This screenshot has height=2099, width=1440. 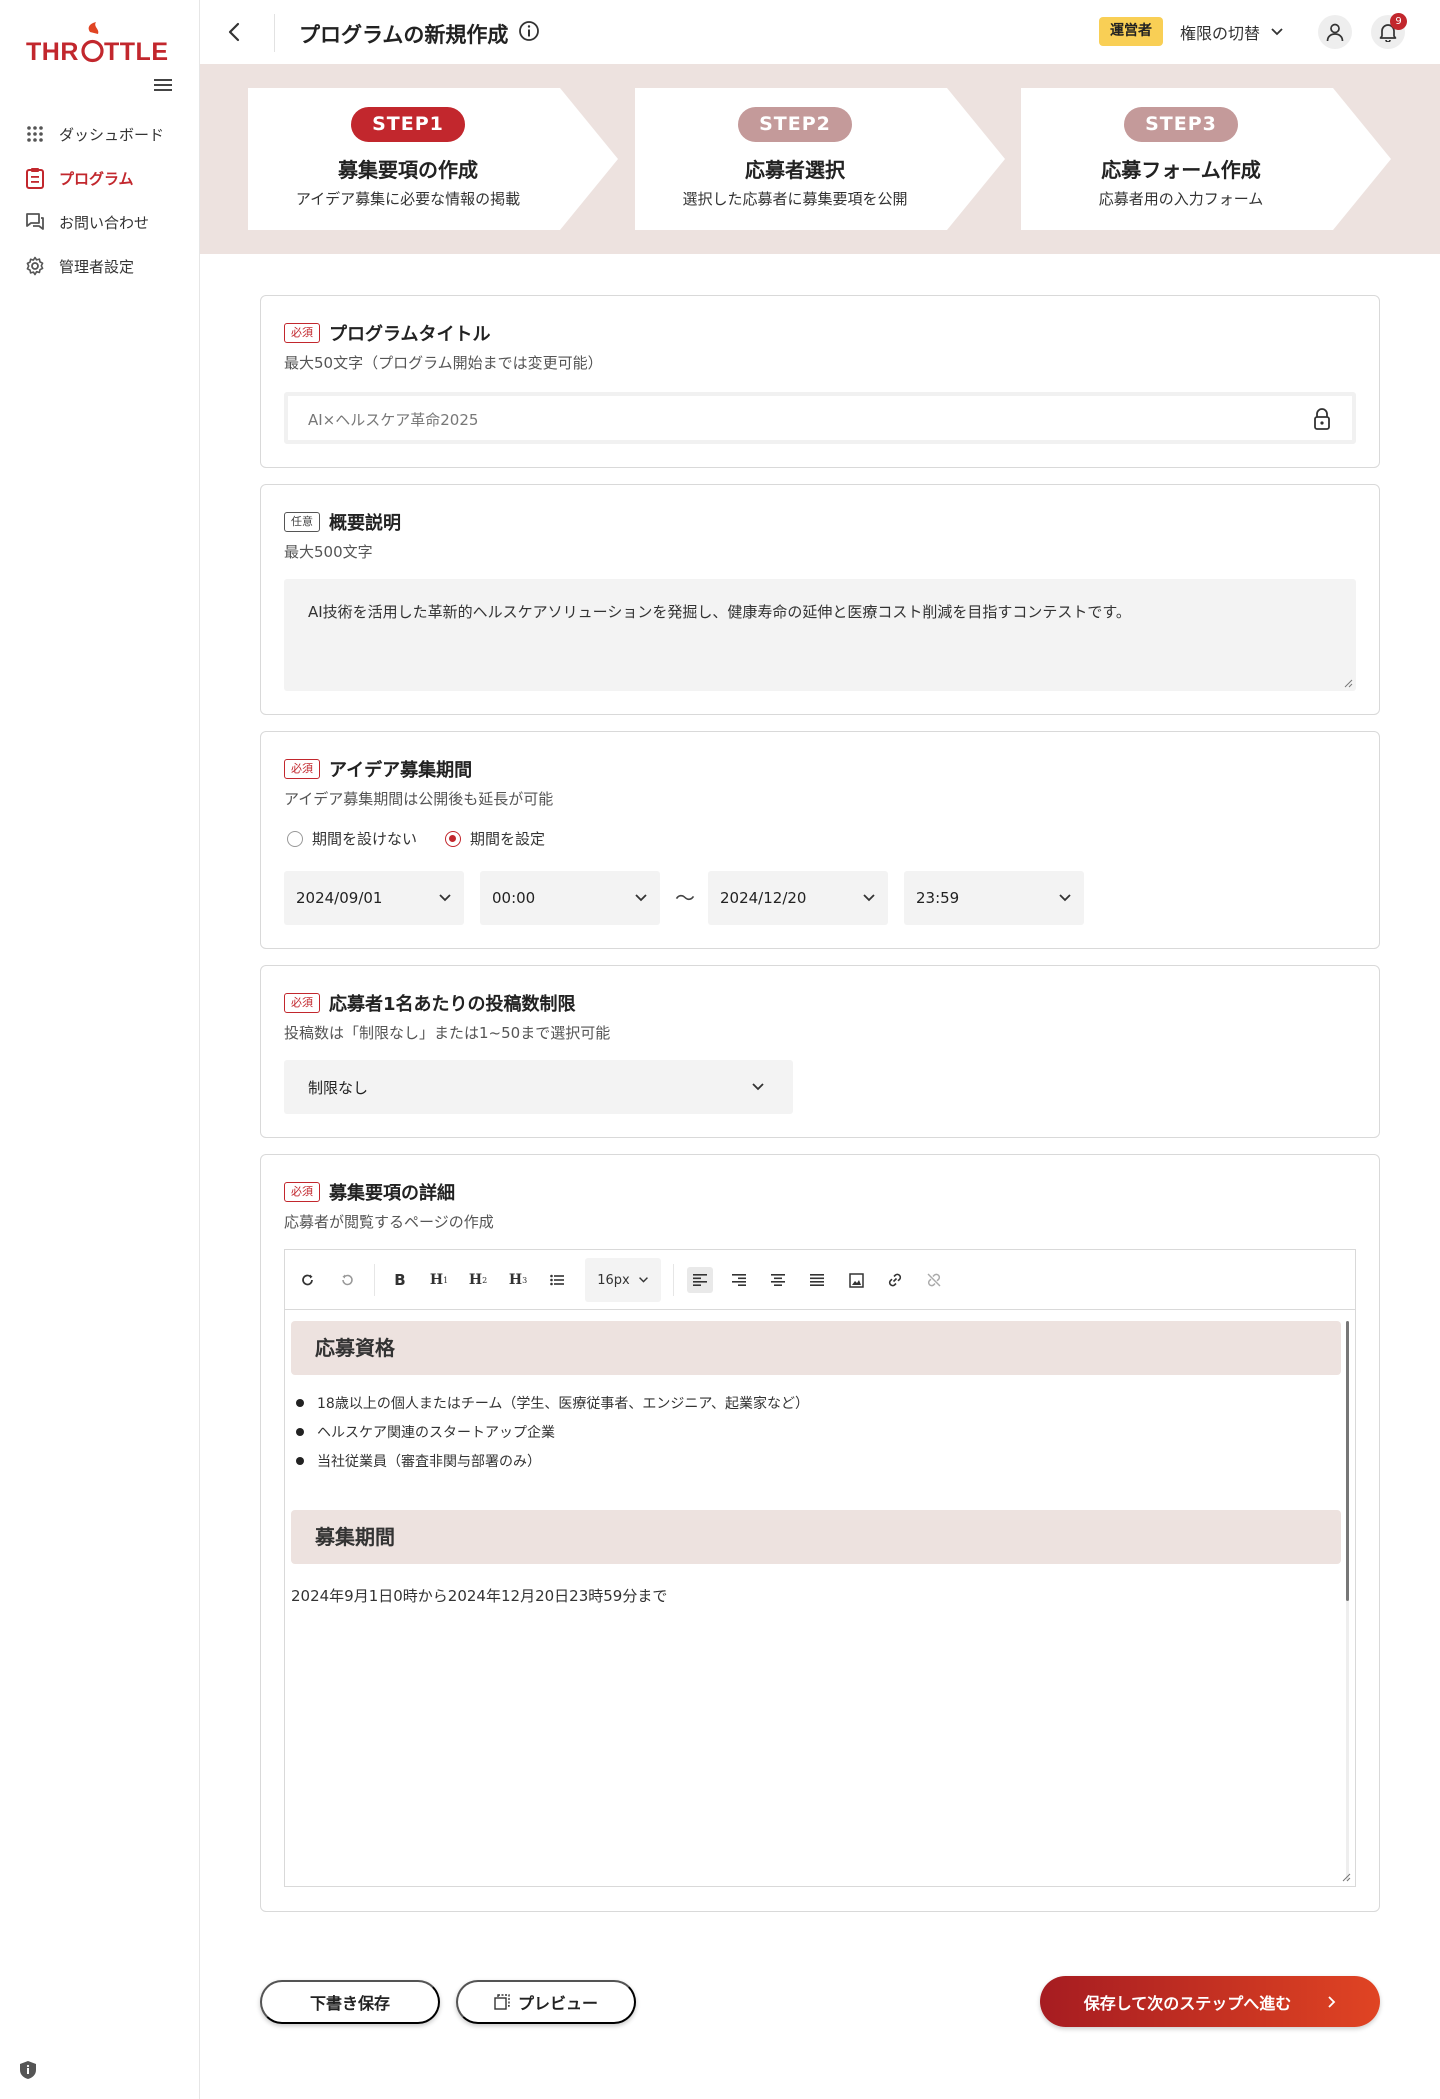 I want to click on role-switch-dropdown: 権限の切替, so click(x=1232, y=32).